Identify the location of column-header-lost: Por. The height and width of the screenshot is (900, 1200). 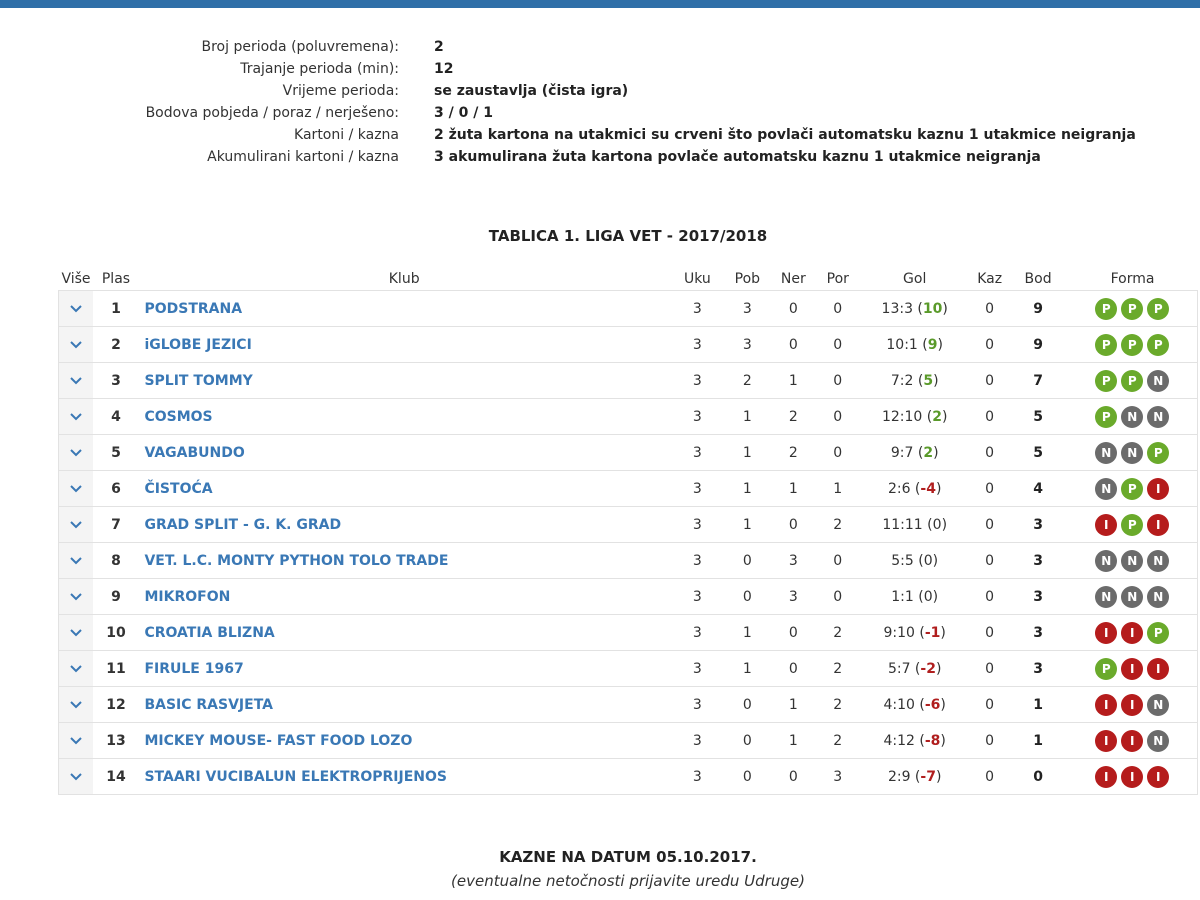
(837, 279).